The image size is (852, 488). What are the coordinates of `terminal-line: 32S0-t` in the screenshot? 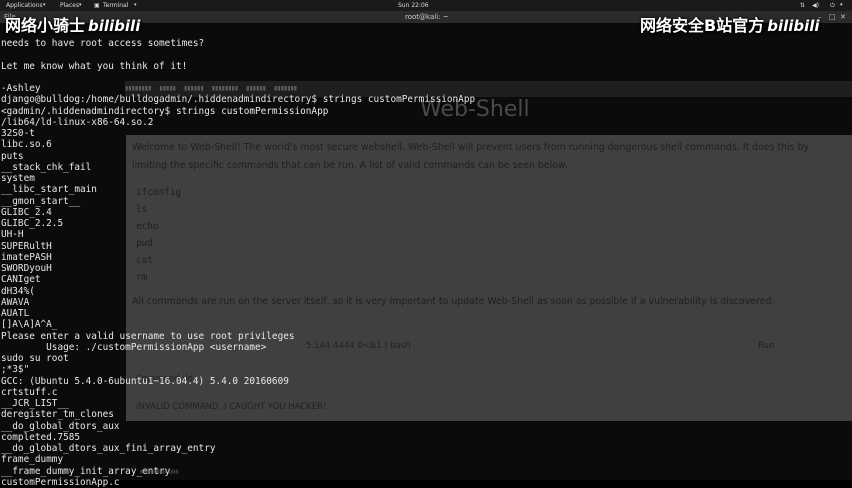 It's located at (18, 133).